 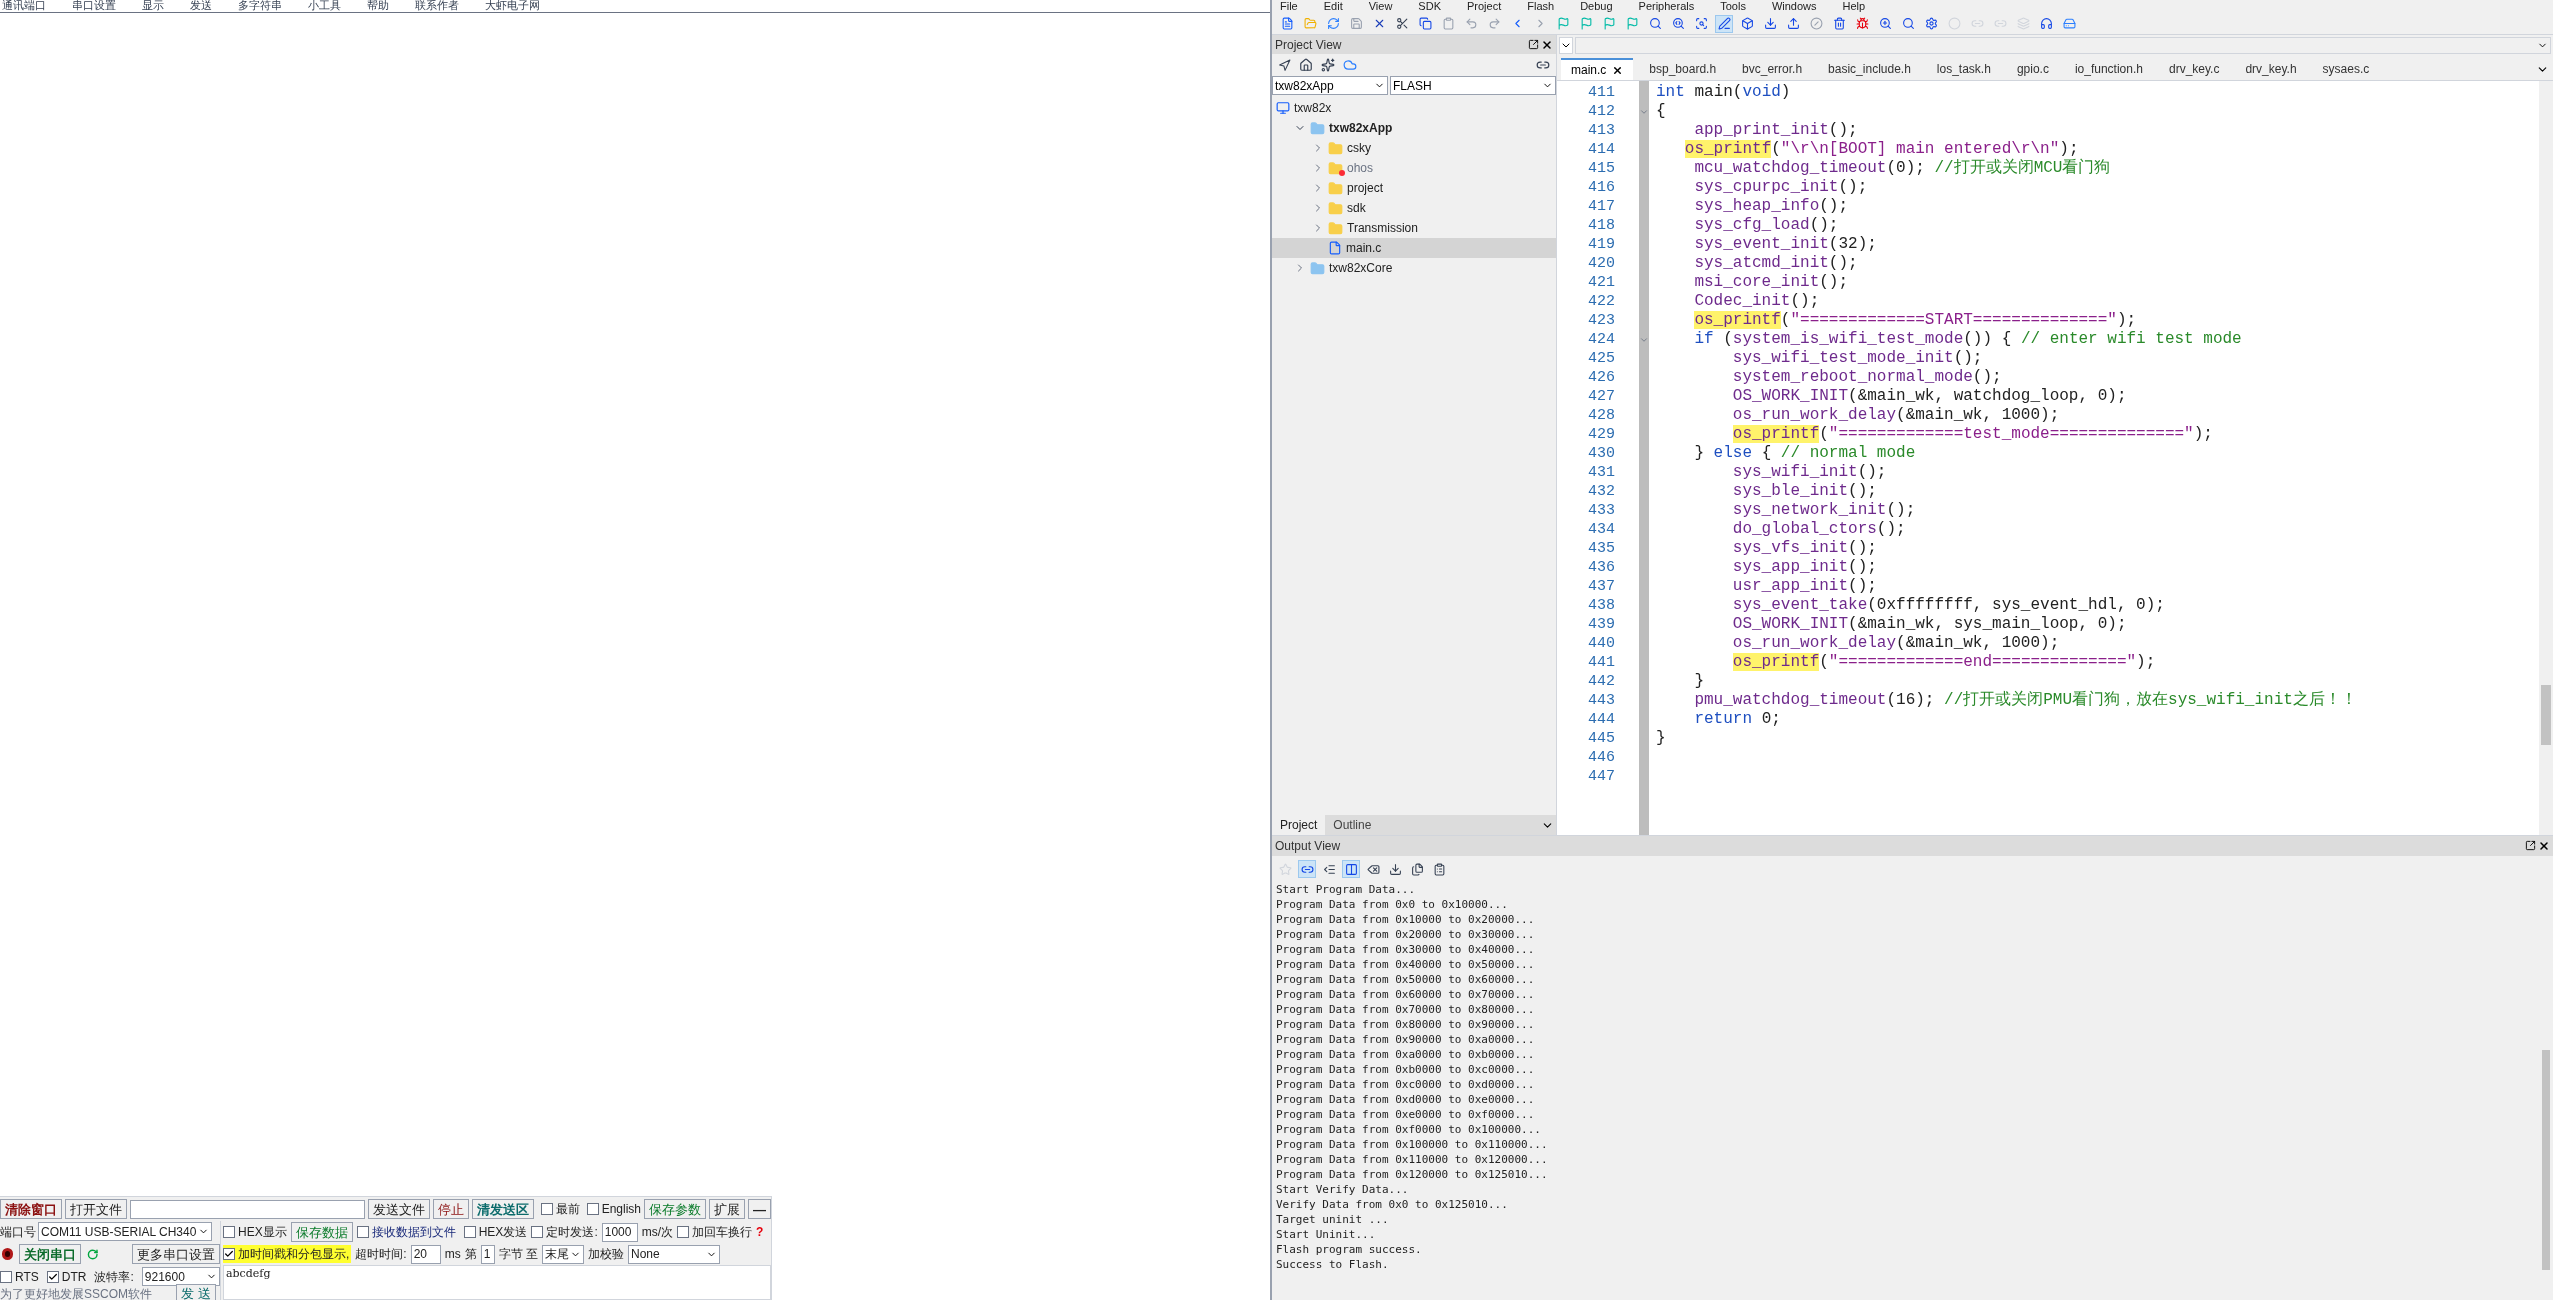 What do you see at coordinates (378, 6) in the screenshot?
I see `menu-item: 帮助` at bounding box center [378, 6].